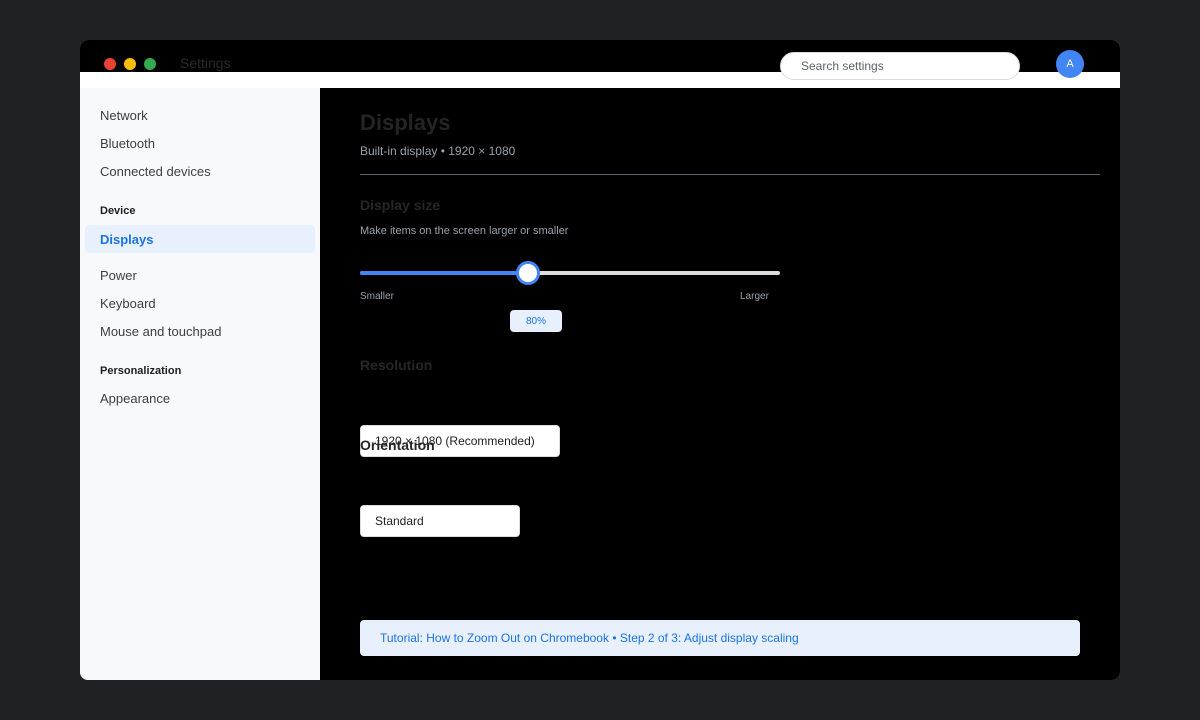 Image resolution: width=1200 pixels, height=720 pixels. What do you see at coordinates (730, 174) in the screenshot?
I see `divider` at bounding box center [730, 174].